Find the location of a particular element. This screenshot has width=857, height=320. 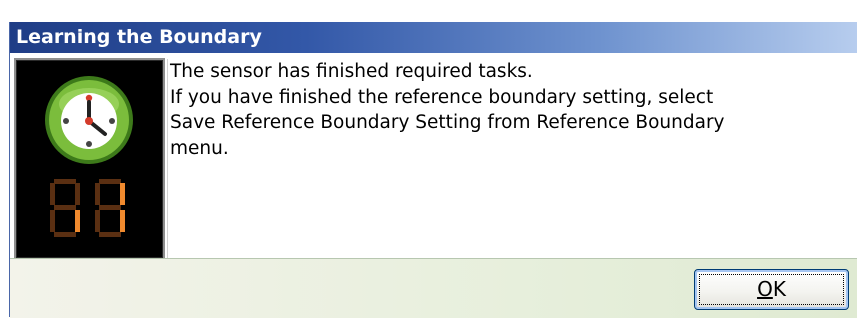

timer-icon-panel is located at coordinates (89, 159).